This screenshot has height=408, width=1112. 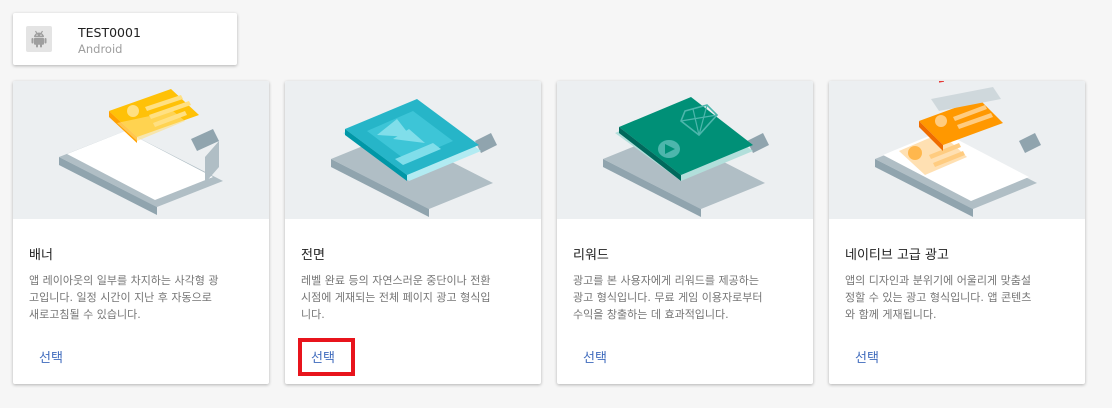 I want to click on card-title: 리워드, so click(x=591, y=255).